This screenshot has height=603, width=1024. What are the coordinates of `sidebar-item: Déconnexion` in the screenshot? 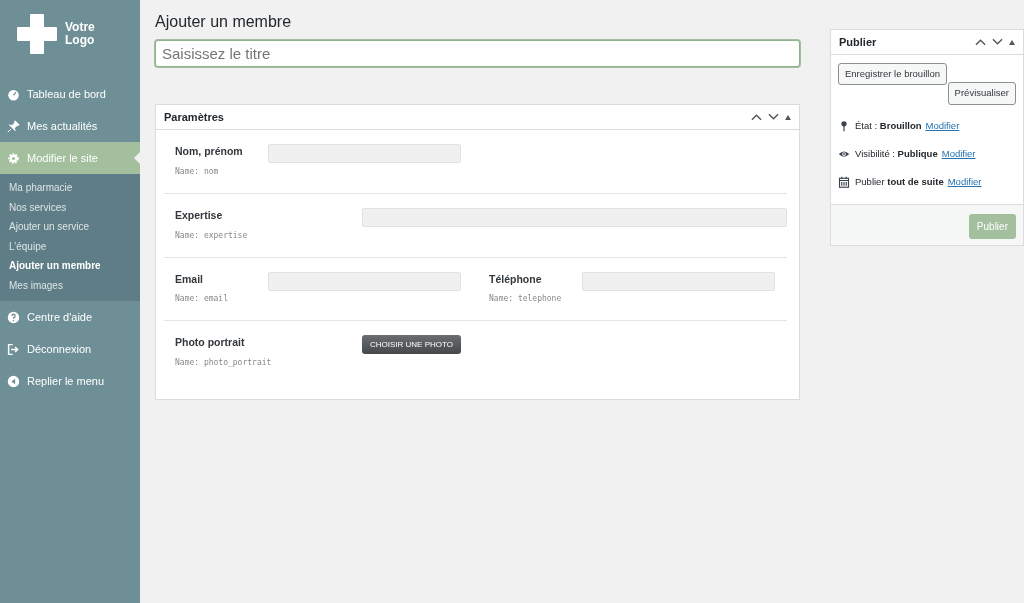 It's located at (70, 349).